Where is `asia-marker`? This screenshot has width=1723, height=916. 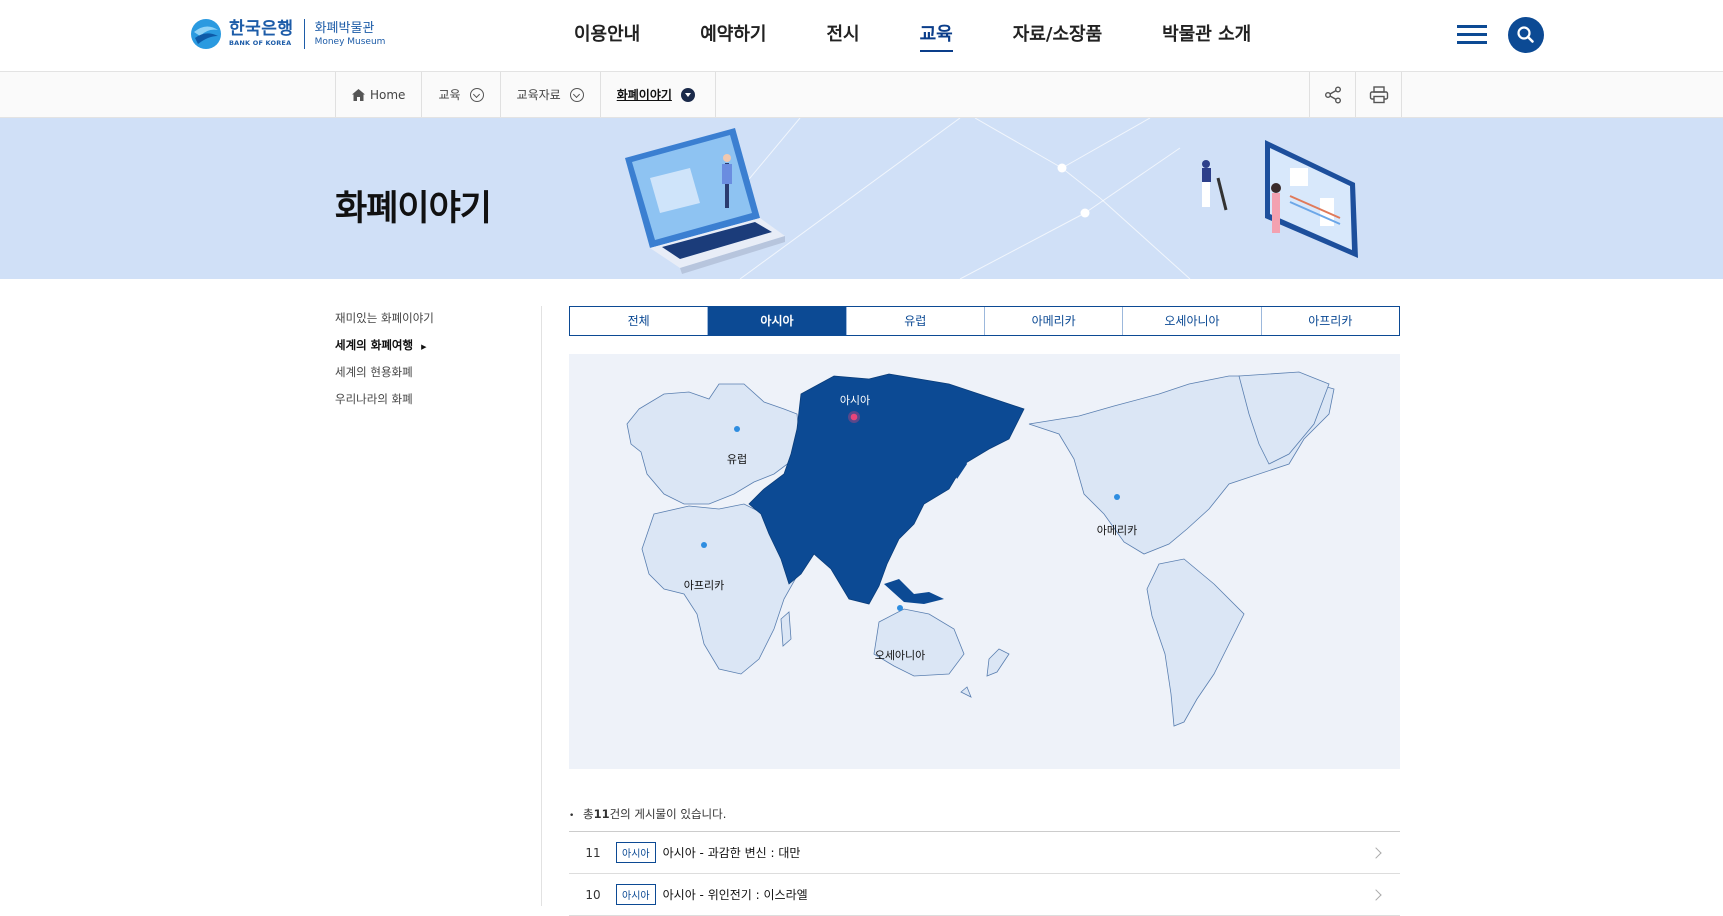
asia-marker is located at coordinates (854, 417).